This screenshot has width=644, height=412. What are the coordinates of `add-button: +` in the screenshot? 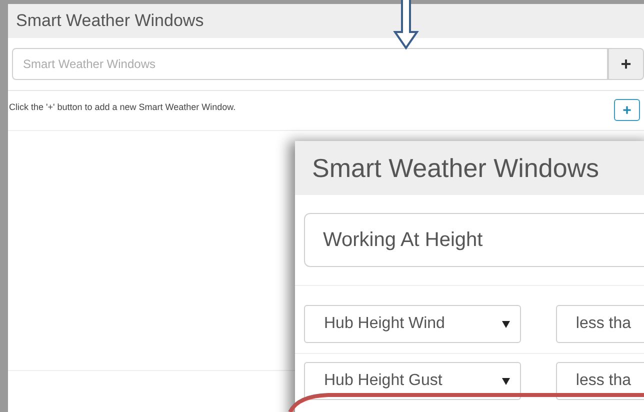 It's located at (626, 64).